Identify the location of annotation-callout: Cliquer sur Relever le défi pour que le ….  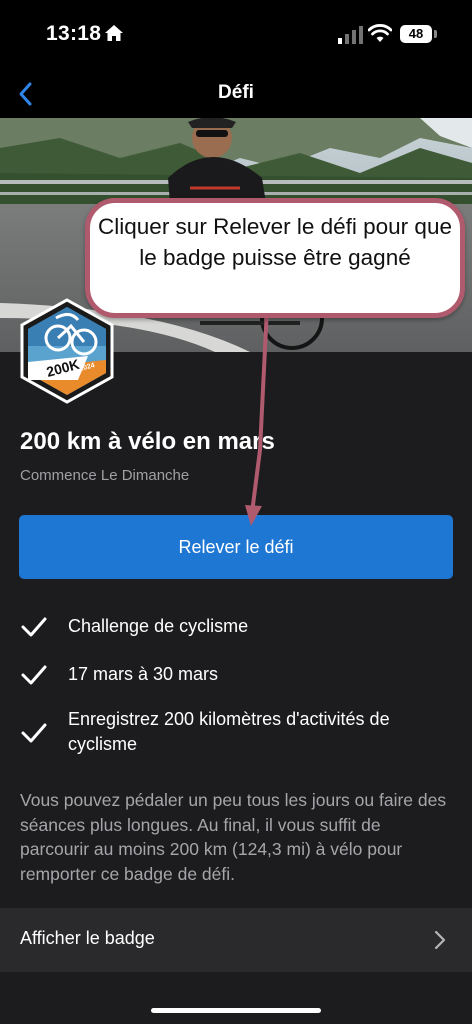
(275, 258).